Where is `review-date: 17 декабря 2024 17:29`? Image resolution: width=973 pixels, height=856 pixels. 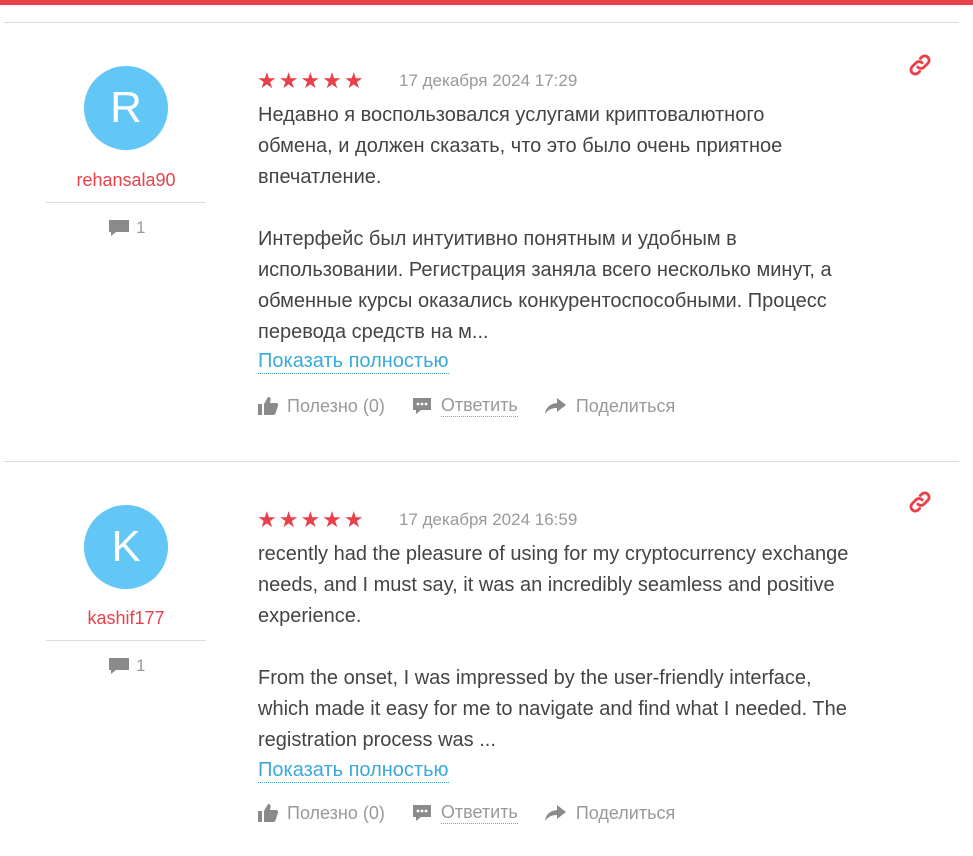 review-date: 17 декабря 2024 17:29 is located at coordinates (488, 80).